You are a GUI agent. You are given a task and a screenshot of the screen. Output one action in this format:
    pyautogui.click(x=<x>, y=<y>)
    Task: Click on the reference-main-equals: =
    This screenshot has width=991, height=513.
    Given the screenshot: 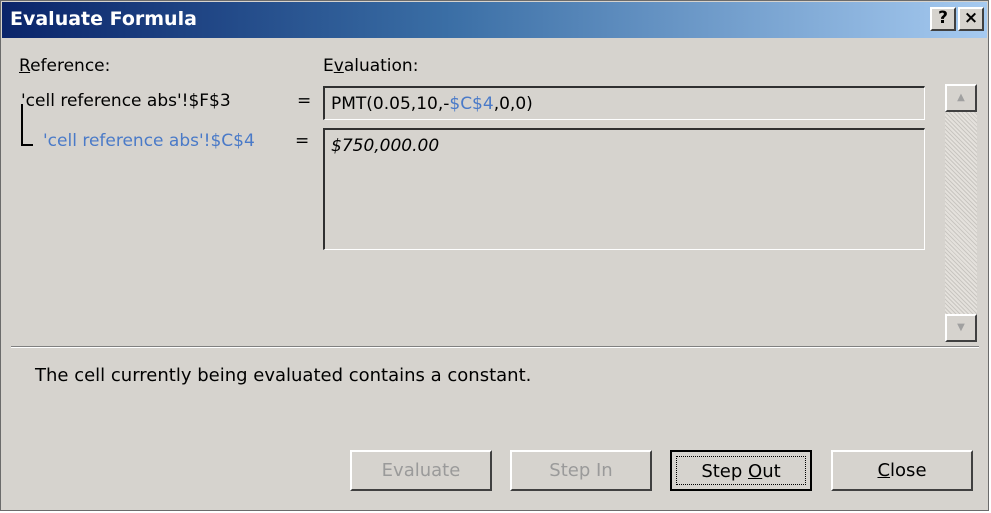 What is the action you would take?
    pyautogui.click(x=304, y=101)
    